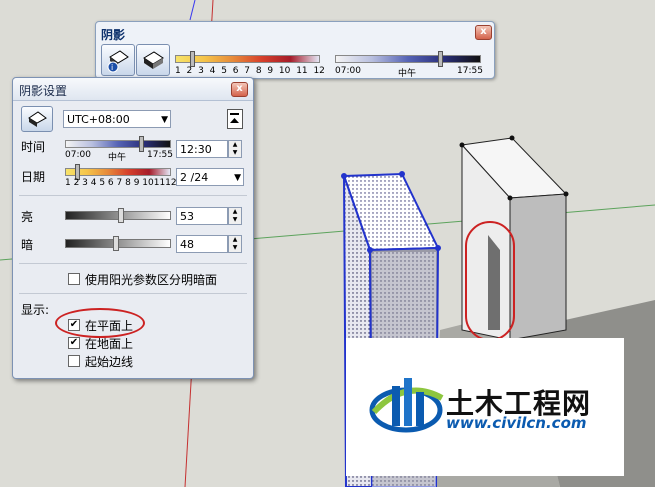  I want to click on light-slider-thumb, so click(121, 215).